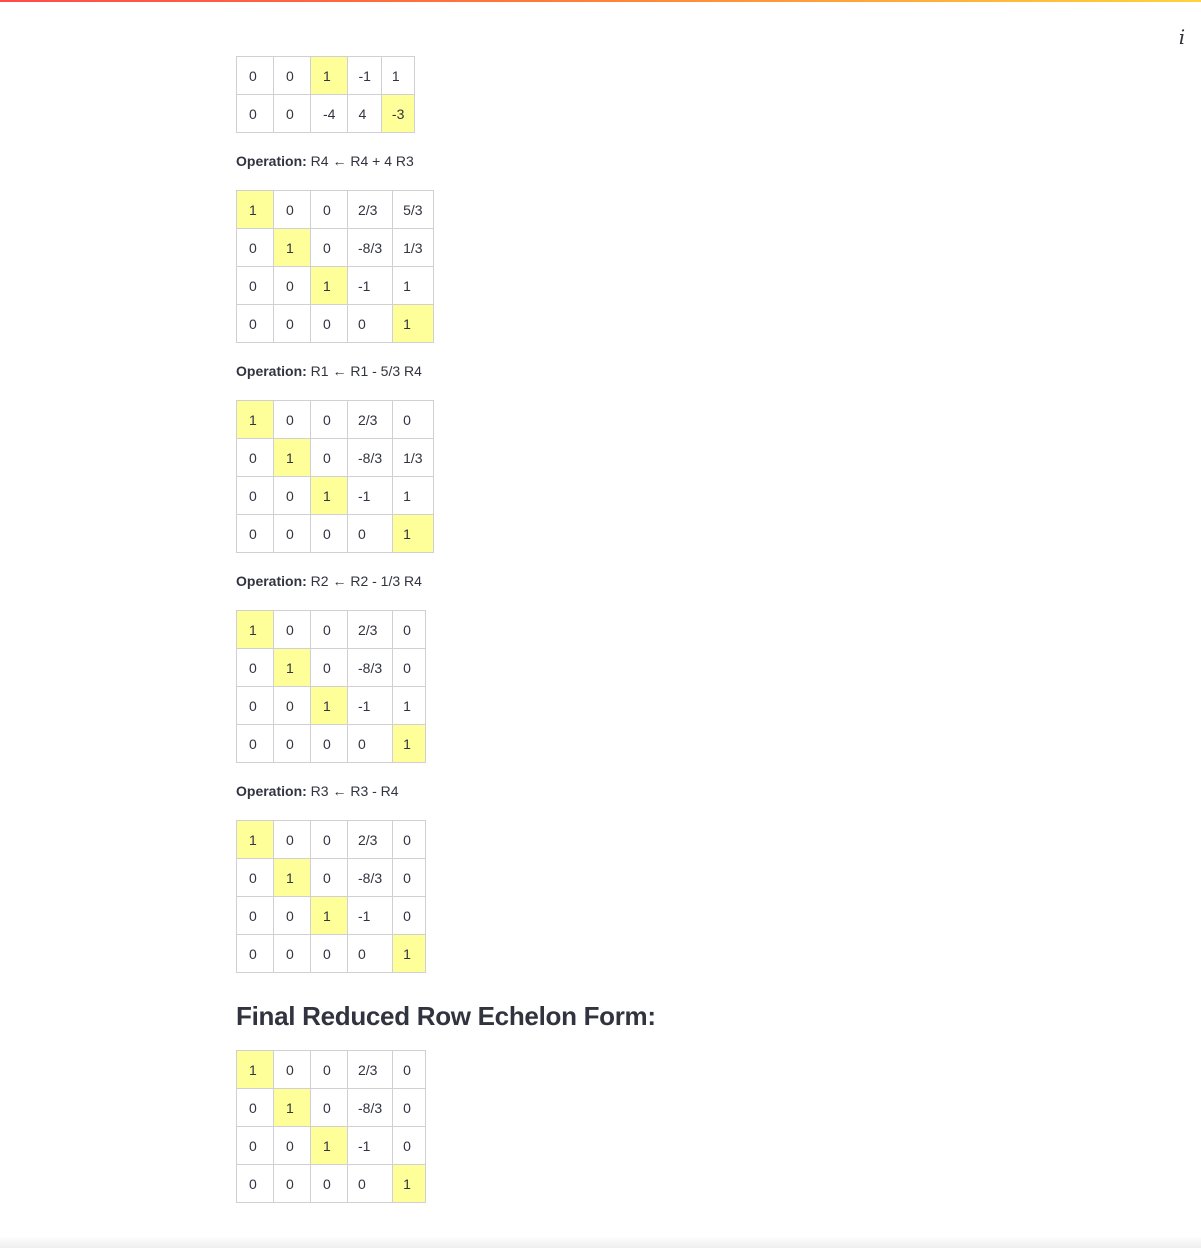  Describe the element at coordinates (1182, 37) in the screenshot. I see `info-icon: i` at that location.